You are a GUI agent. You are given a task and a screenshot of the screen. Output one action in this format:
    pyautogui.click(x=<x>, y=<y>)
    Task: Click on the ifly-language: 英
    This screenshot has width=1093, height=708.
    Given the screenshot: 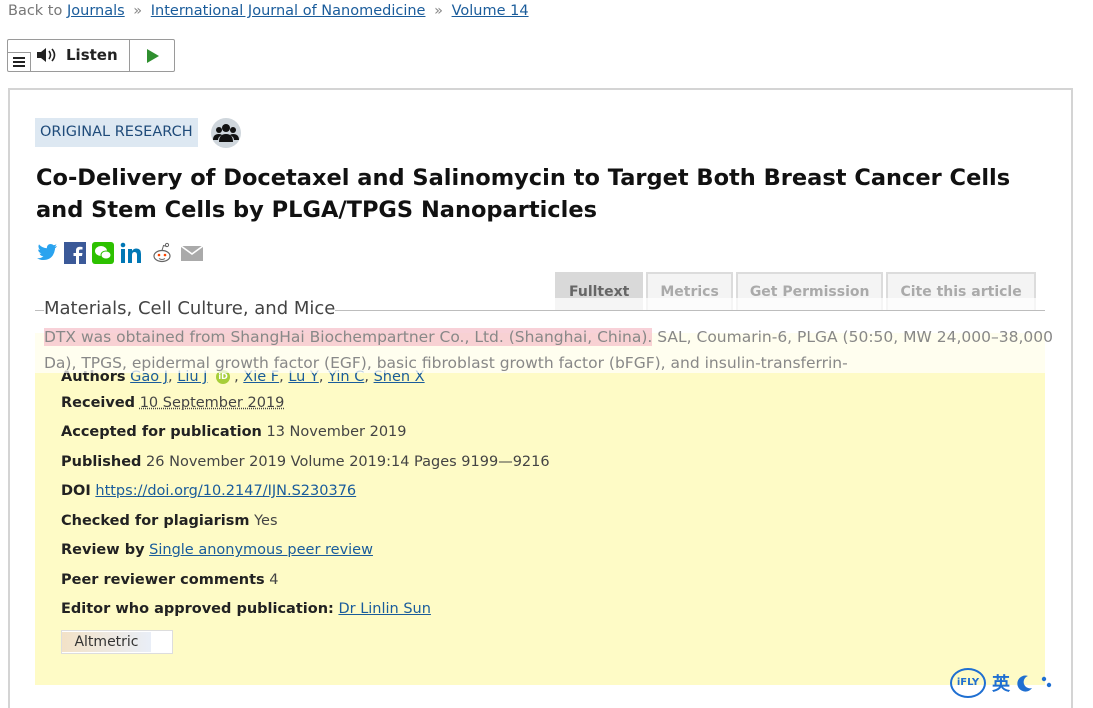 What is the action you would take?
    pyautogui.click(x=1001, y=683)
    